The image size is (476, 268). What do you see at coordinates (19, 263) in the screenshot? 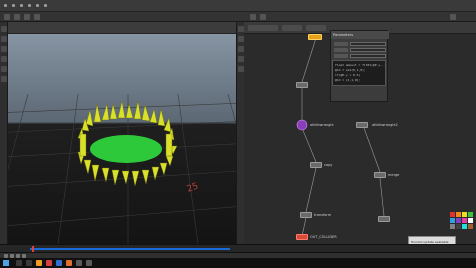
I see `search-icon` at bounding box center [19, 263].